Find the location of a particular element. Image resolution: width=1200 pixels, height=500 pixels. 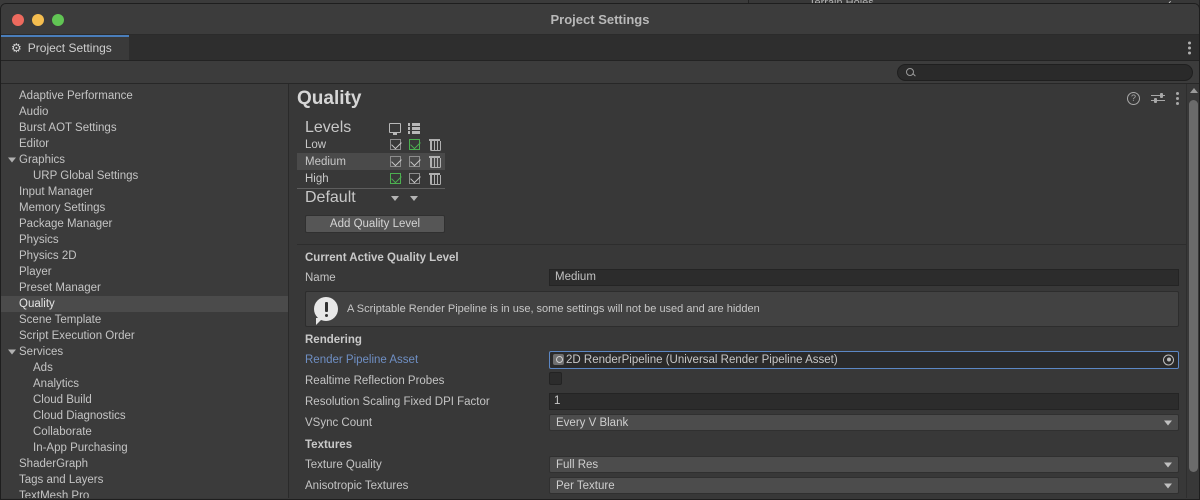

panel-scrollbar is located at coordinates (1192, 291).